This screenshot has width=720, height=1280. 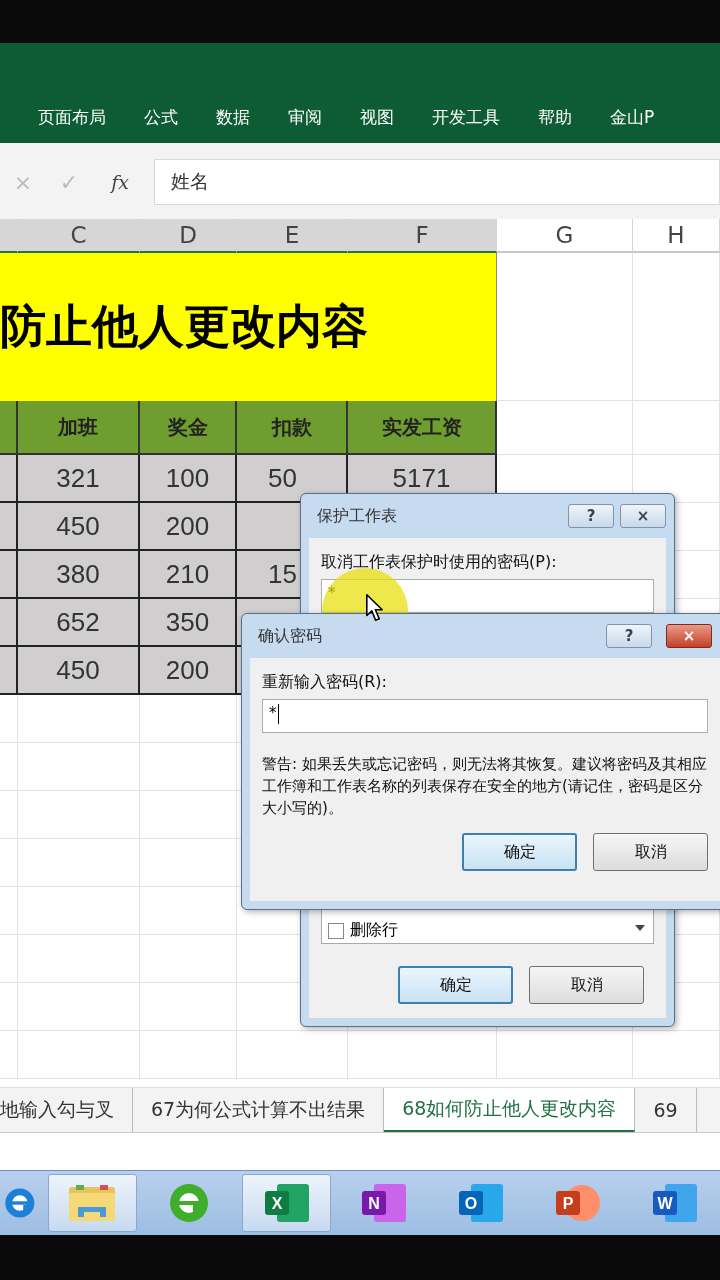 What do you see at coordinates (384, 1203) in the screenshot?
I see `taskbar-button: N` at bounding box center [384, 1203].